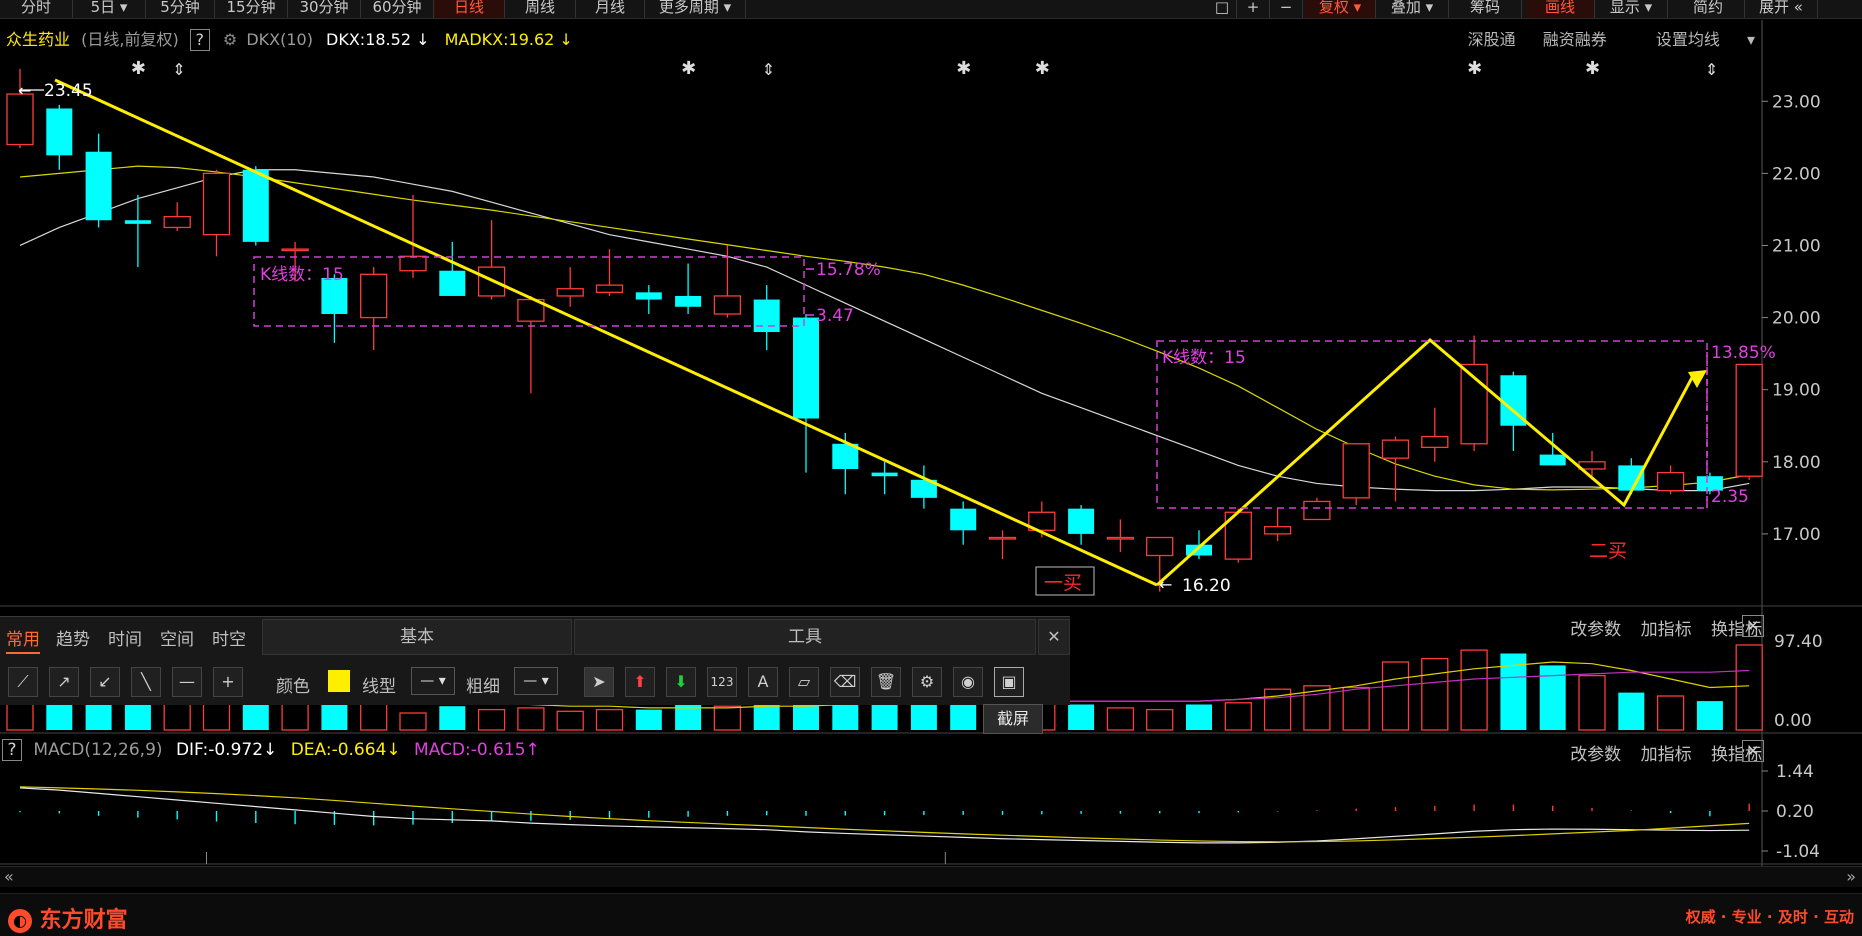 The width and height of the screenshot is (1862, 936). What do you see at coordinates (338, 750) in the screenshot?
I see `dea-value: DEA:-0.664` at bounding box center [338, 750].